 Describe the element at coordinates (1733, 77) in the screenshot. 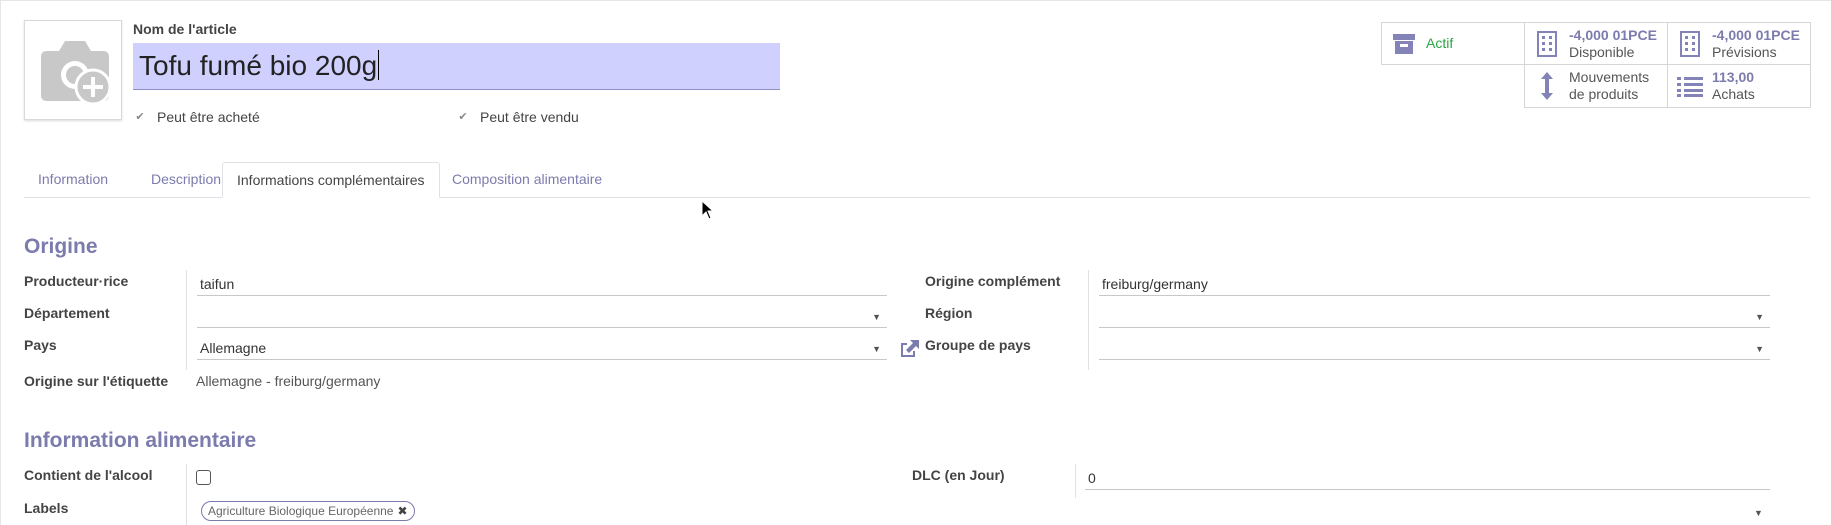

I see `purchases-value: 113,00` at that location.